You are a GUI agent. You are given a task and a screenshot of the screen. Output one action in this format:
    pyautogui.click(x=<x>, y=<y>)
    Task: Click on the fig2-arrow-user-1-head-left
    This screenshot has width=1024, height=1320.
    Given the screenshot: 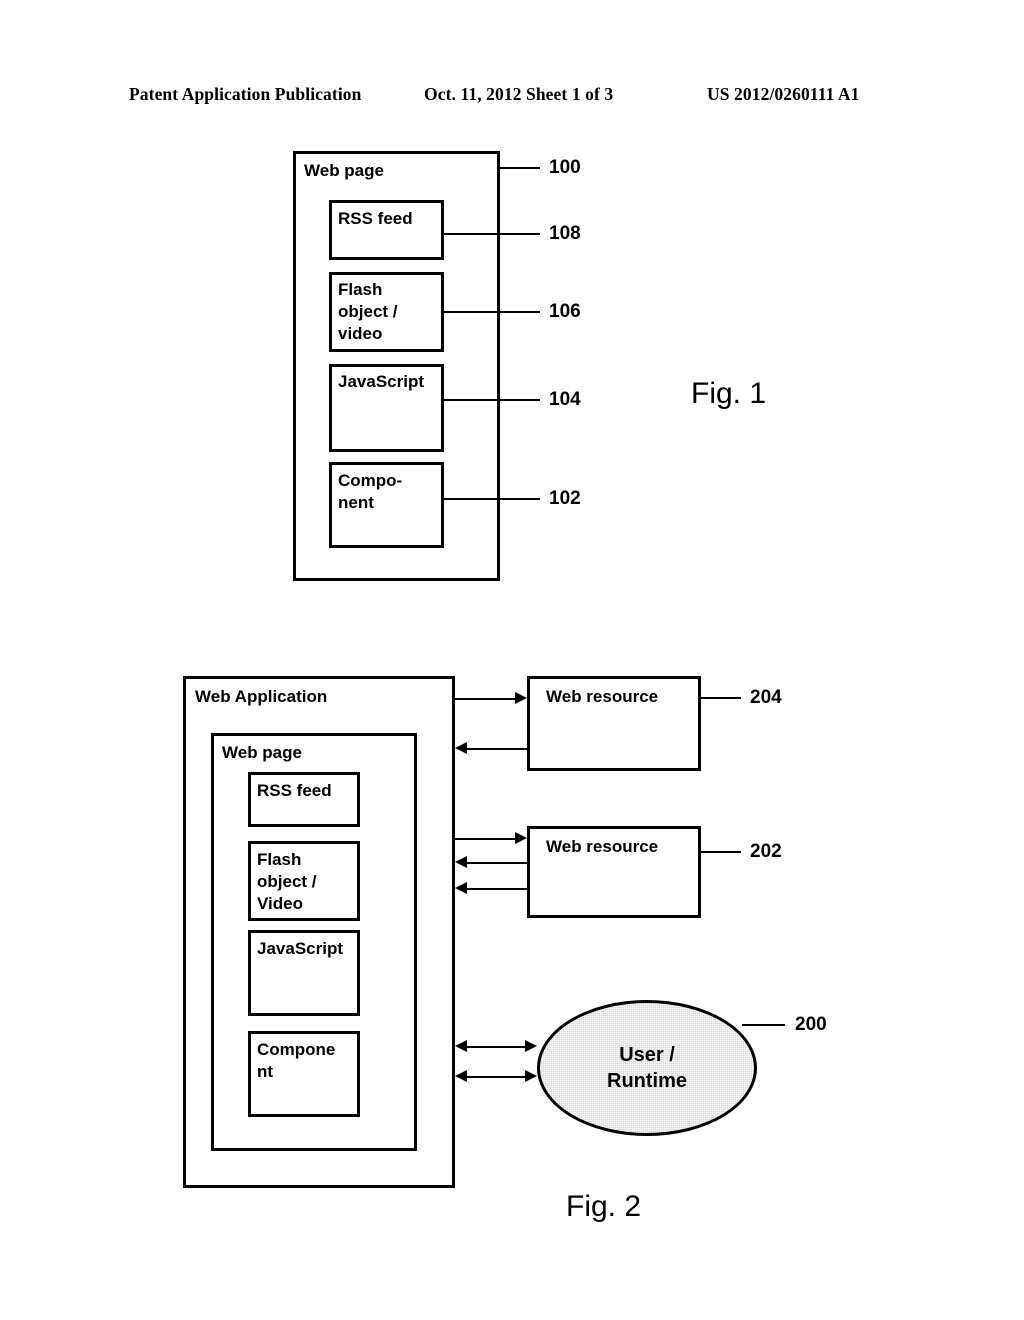 What is the action you would take?
    pyautogui.click(x=461, y=1046)
    